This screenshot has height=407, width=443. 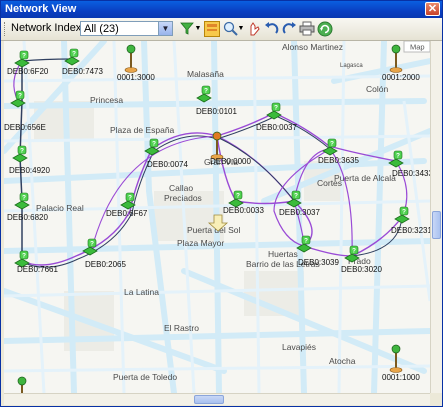 What do you see at coordinates (318, 262) in the screenshot?
I see `node-label: DEB0:3039` at bounding box center [318, 262].